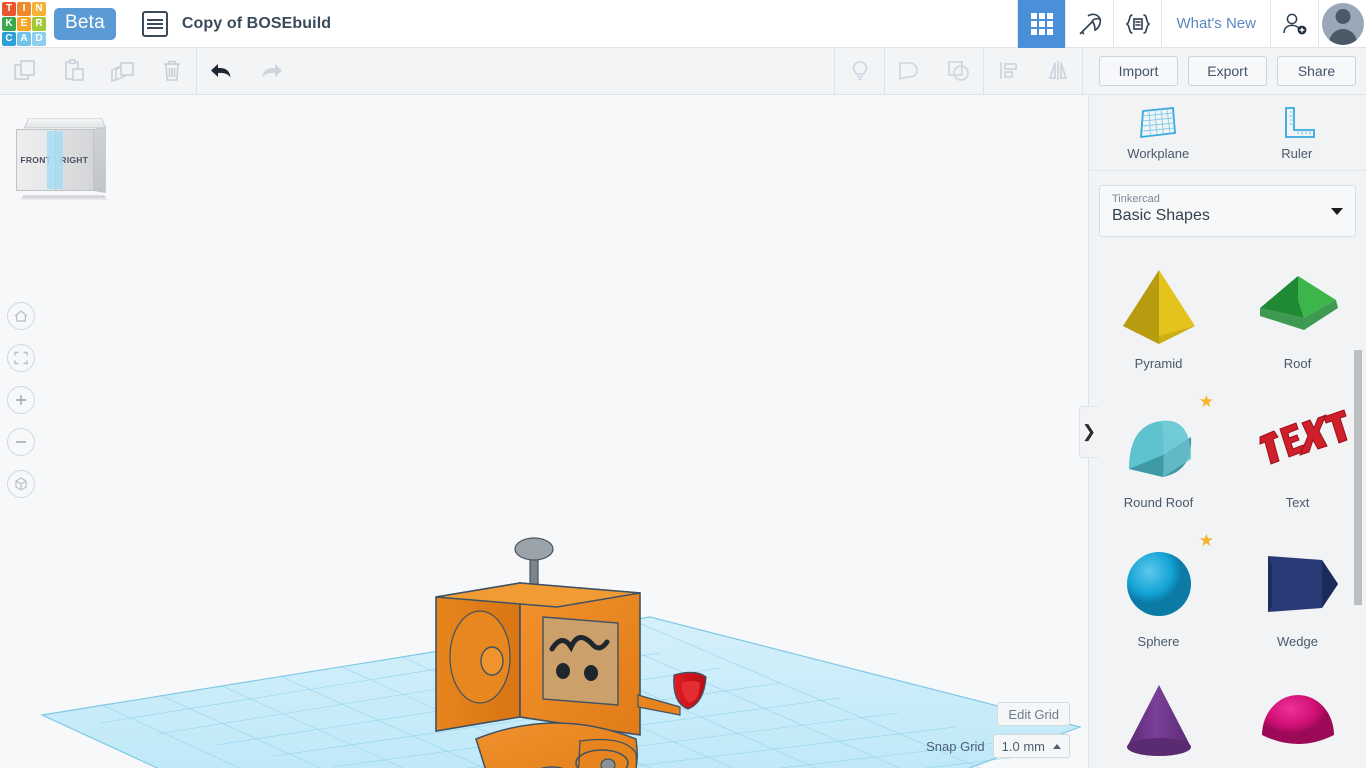 The height and width of the screenshot is (768, 1366). What do you see at coordinates (1299, 122) in the screenshot?
I see `ruler-icon` at bounding box center [1299, 122].